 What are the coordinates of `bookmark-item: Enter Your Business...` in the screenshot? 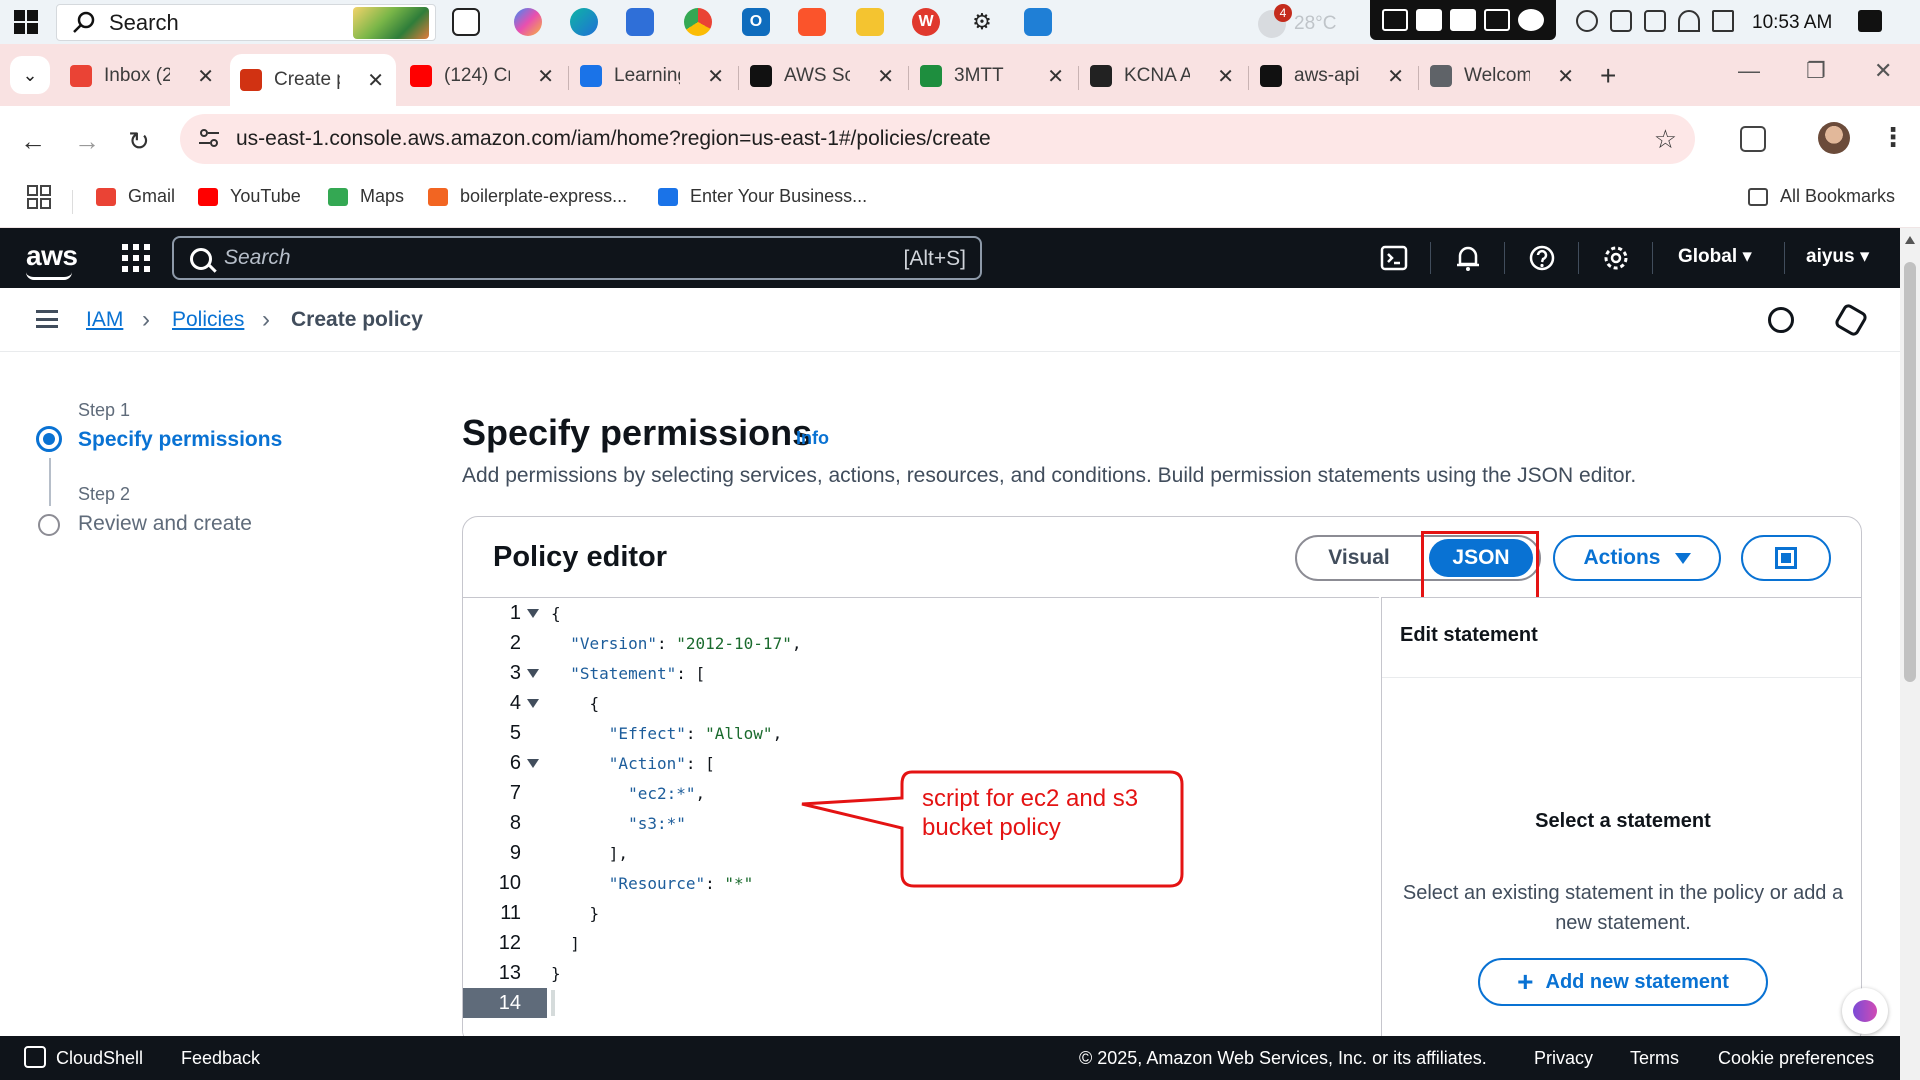 It's located at (762, 196).